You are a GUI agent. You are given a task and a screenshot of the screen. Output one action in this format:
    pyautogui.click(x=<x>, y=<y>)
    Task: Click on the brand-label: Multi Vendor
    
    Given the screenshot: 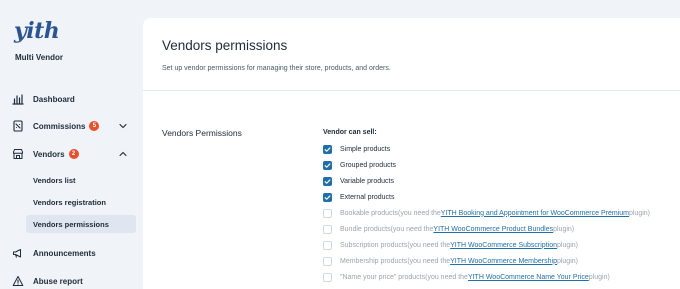 What is the action you would take?
    pyautogui.click(x=39, y=57)
    